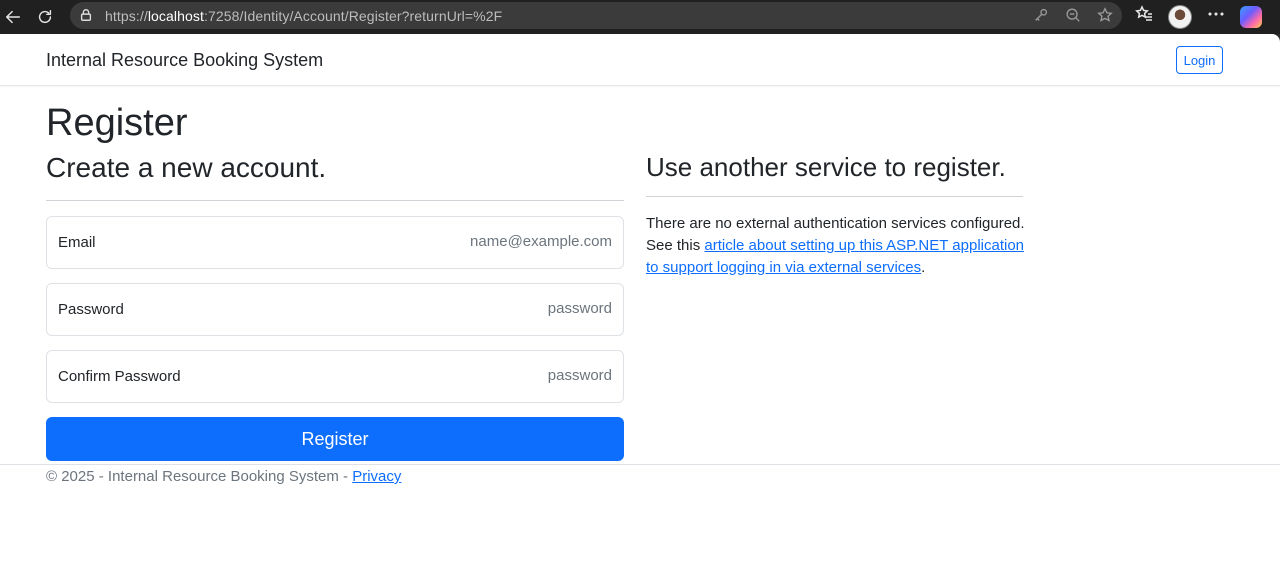 This screenshot has height=569, width=1280. I want to click on confirm-password-field: Confirm Password, so click(335, 376).